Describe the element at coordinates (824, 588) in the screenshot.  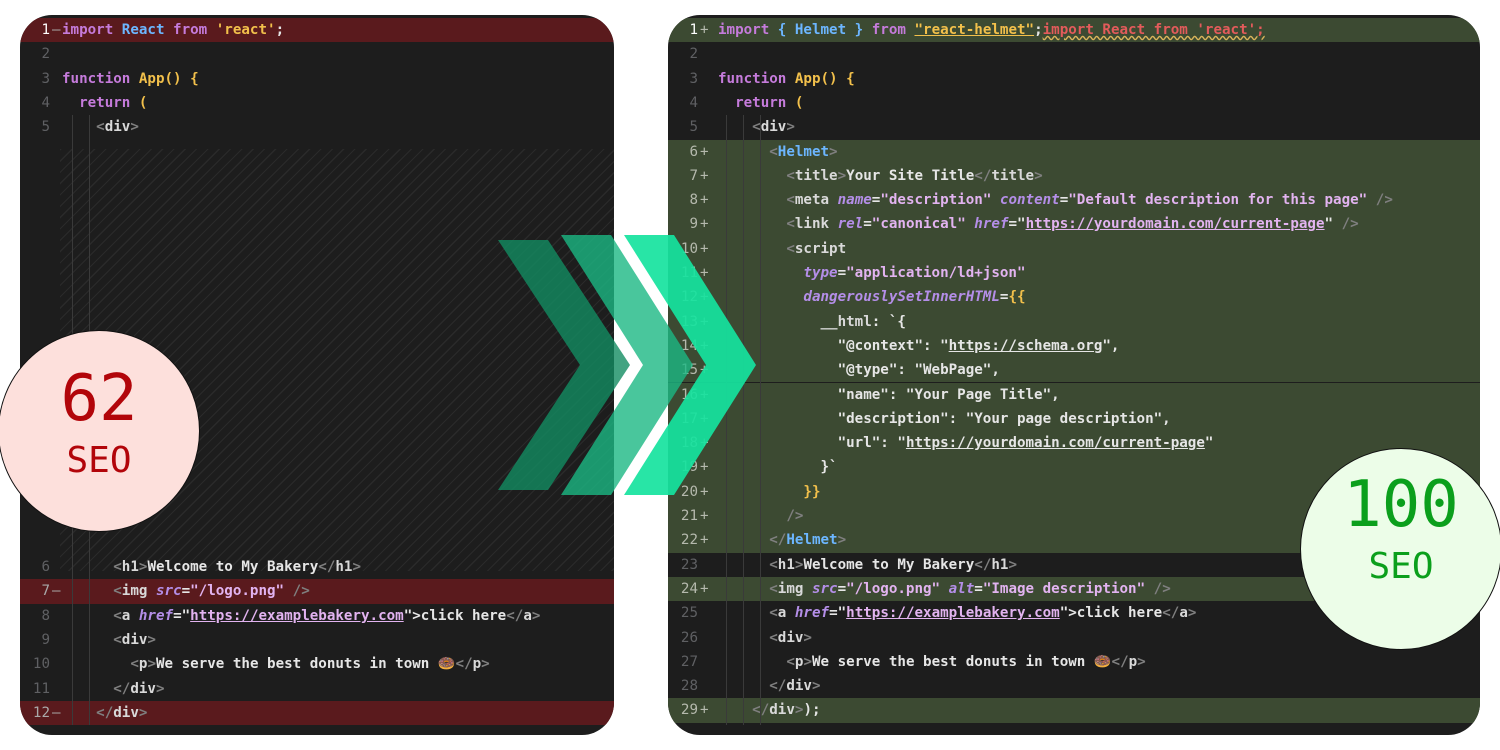
I see `code-token: src` at that location.